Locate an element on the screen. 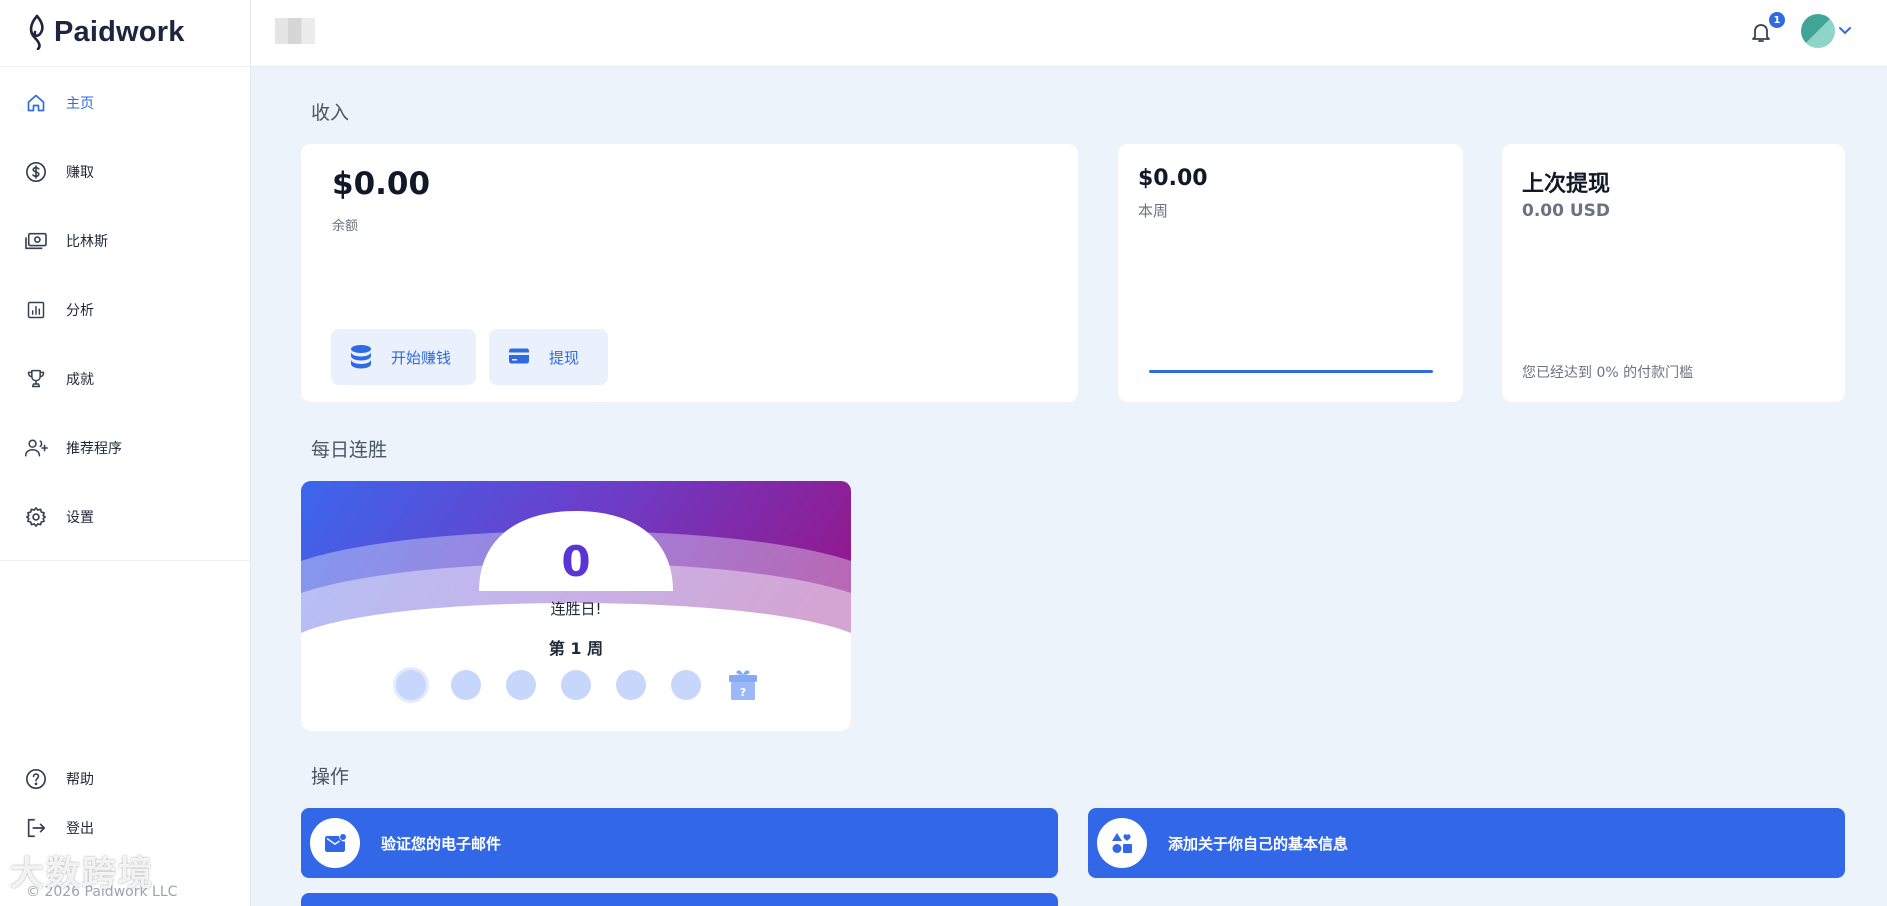  sidebar-item-label: 比林斯 is located at coordinates (87, 241).